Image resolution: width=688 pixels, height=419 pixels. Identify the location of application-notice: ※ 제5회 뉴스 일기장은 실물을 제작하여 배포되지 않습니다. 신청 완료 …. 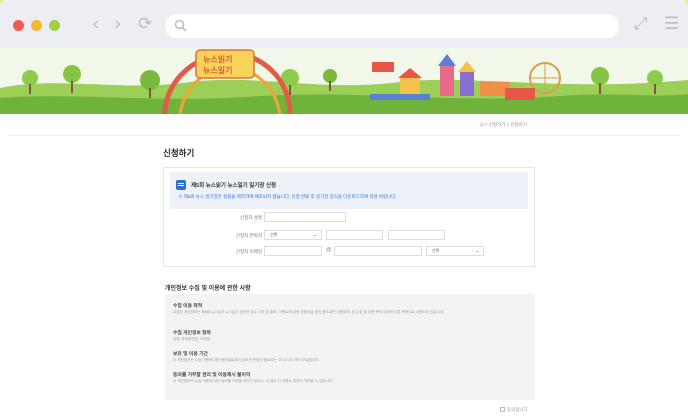
(287, 196).